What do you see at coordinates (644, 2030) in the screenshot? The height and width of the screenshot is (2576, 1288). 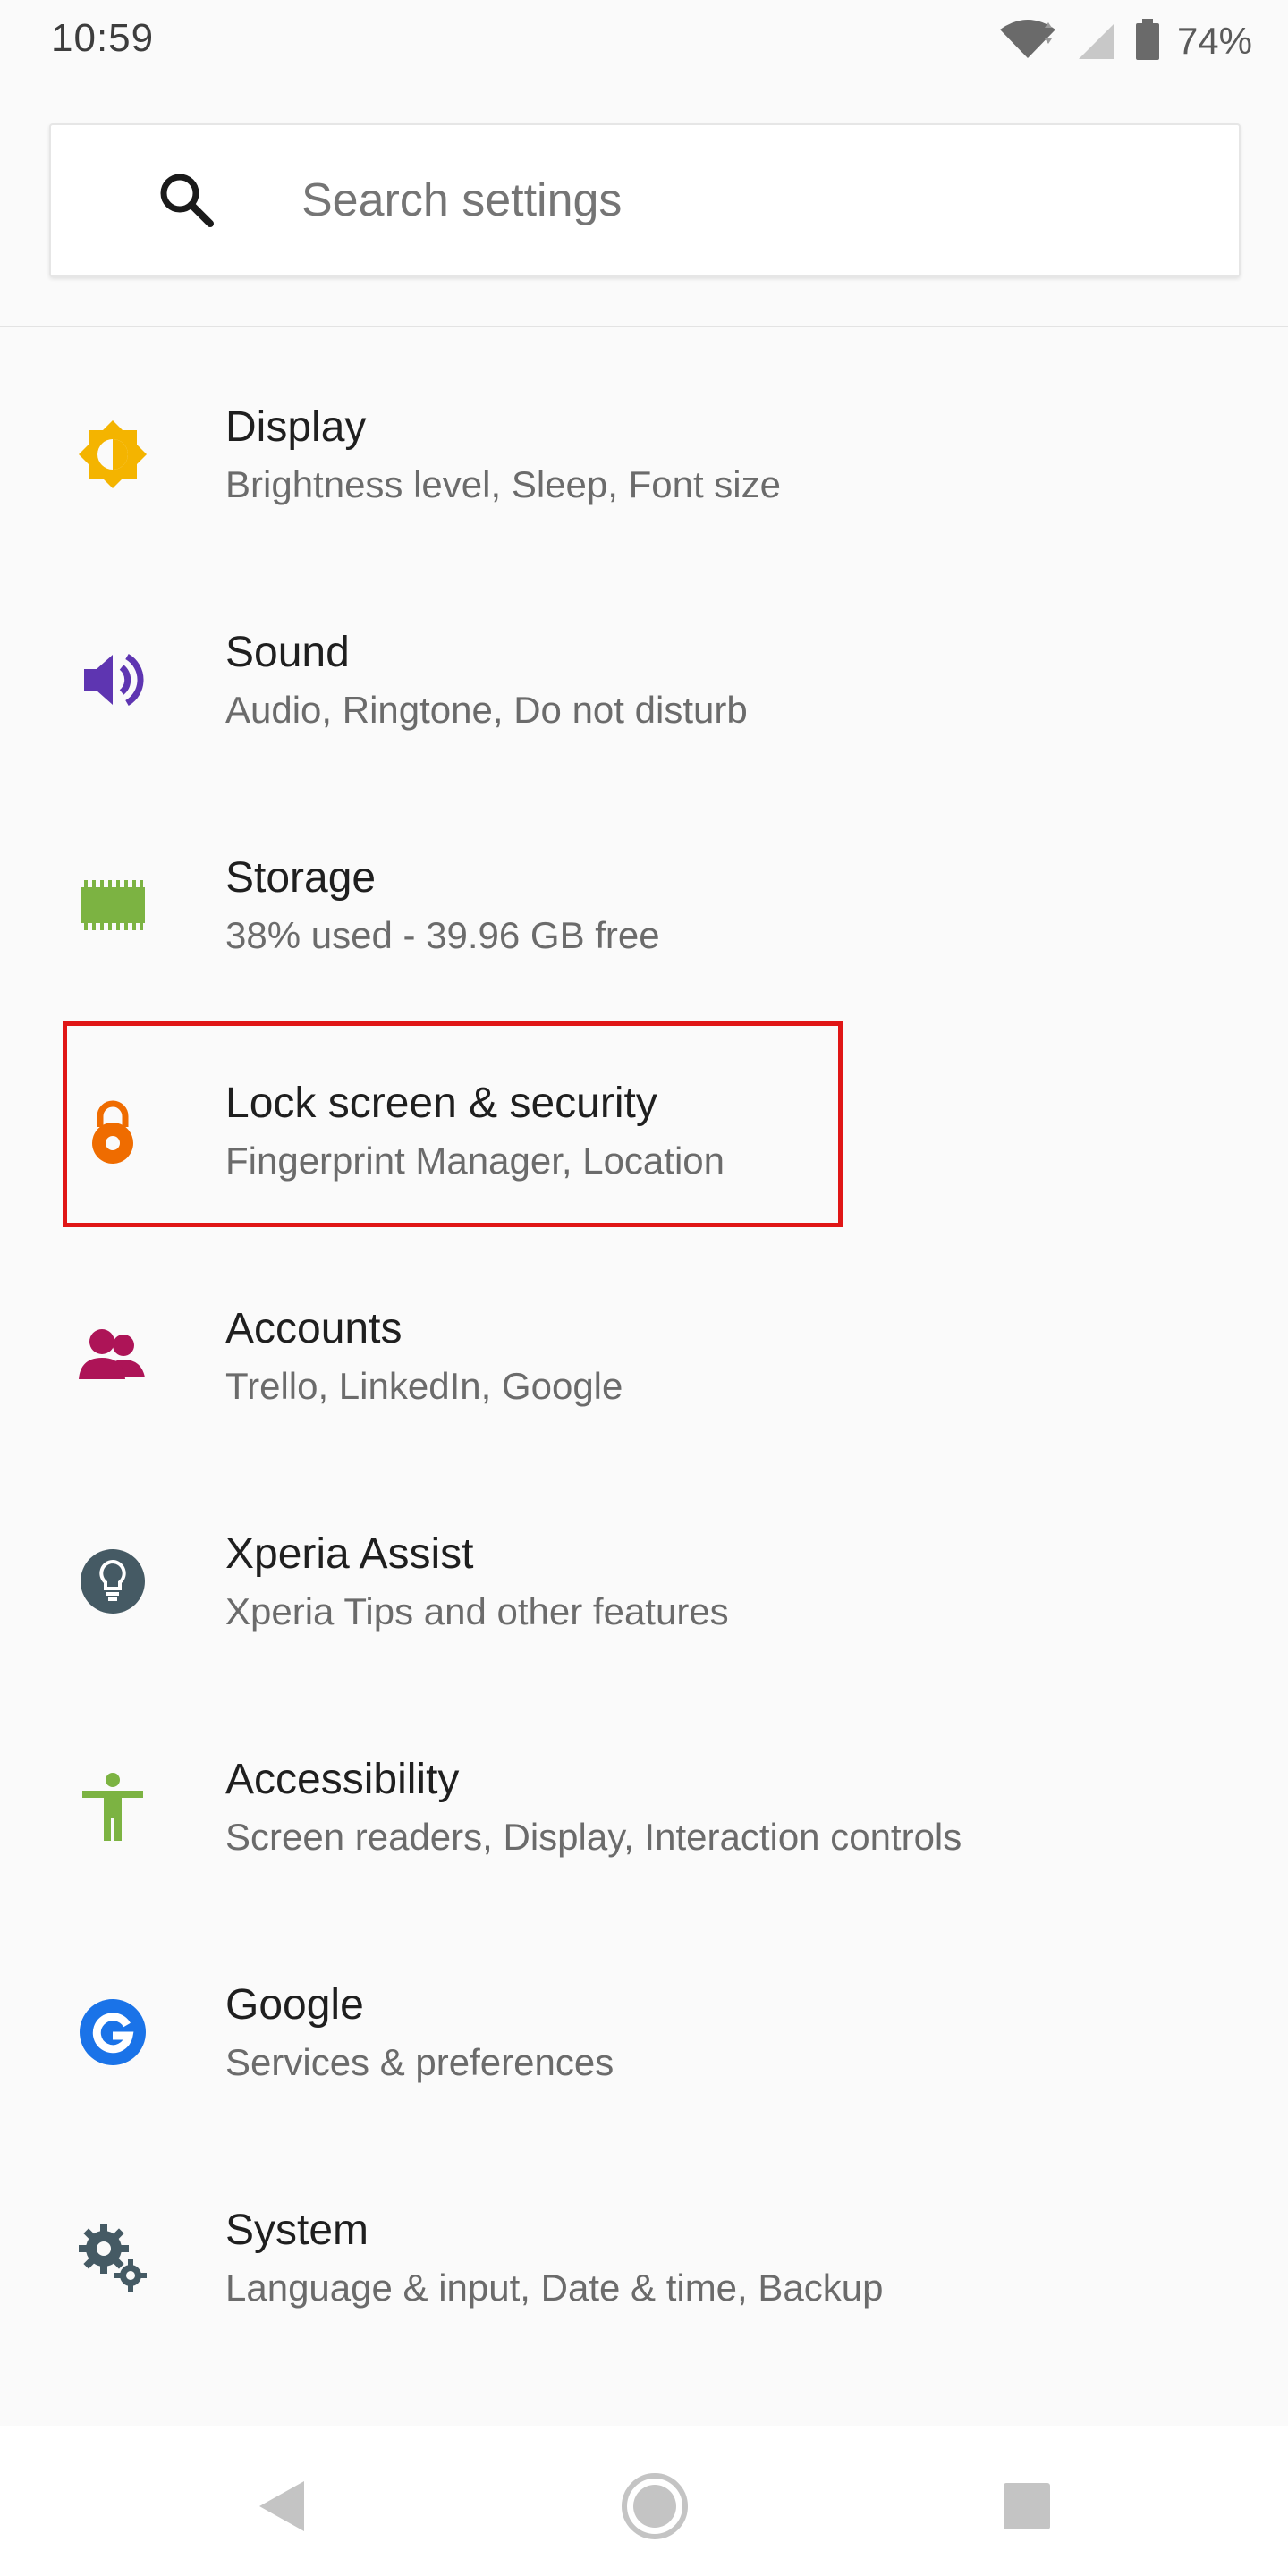 I see `settings-item-google: Google Services & preferences` at bounding box center [644, 2030].